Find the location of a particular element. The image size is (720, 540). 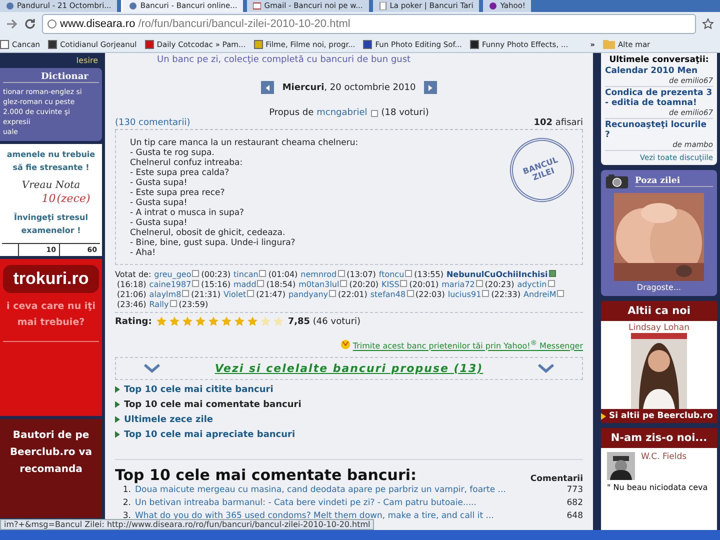

bookmark-star-icon is located at coordinates (708, 24).